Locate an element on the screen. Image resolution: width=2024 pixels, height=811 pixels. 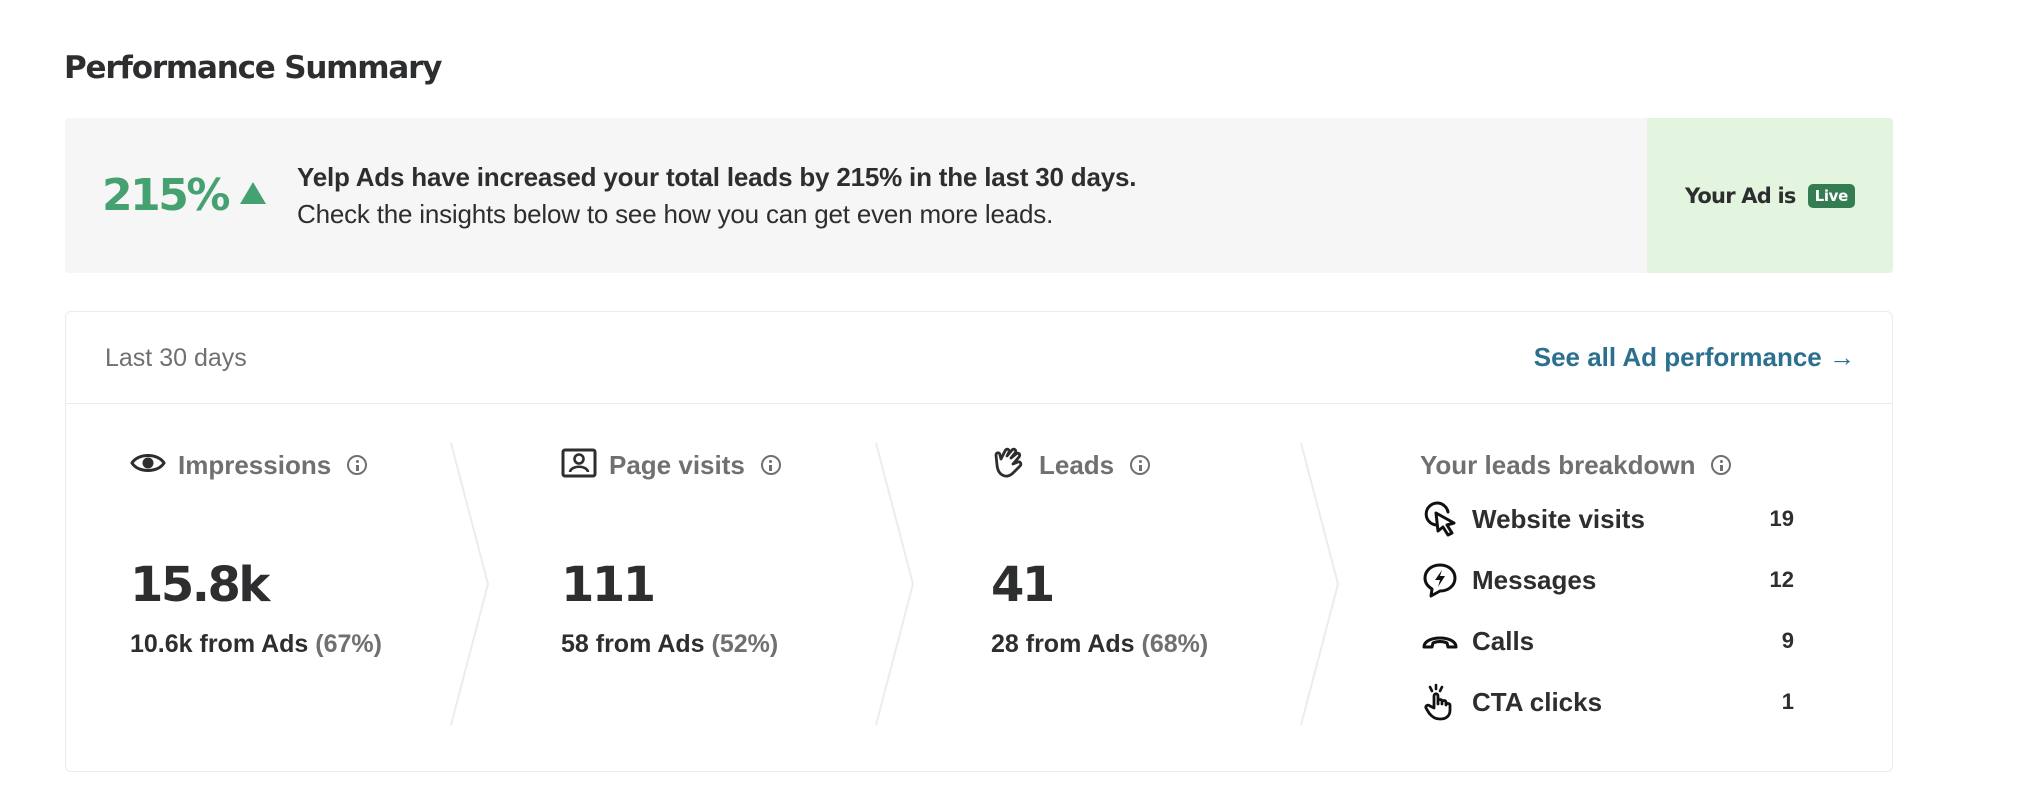
from-ads-text: 10.6k from Ads is located at coordinates (219, 644).